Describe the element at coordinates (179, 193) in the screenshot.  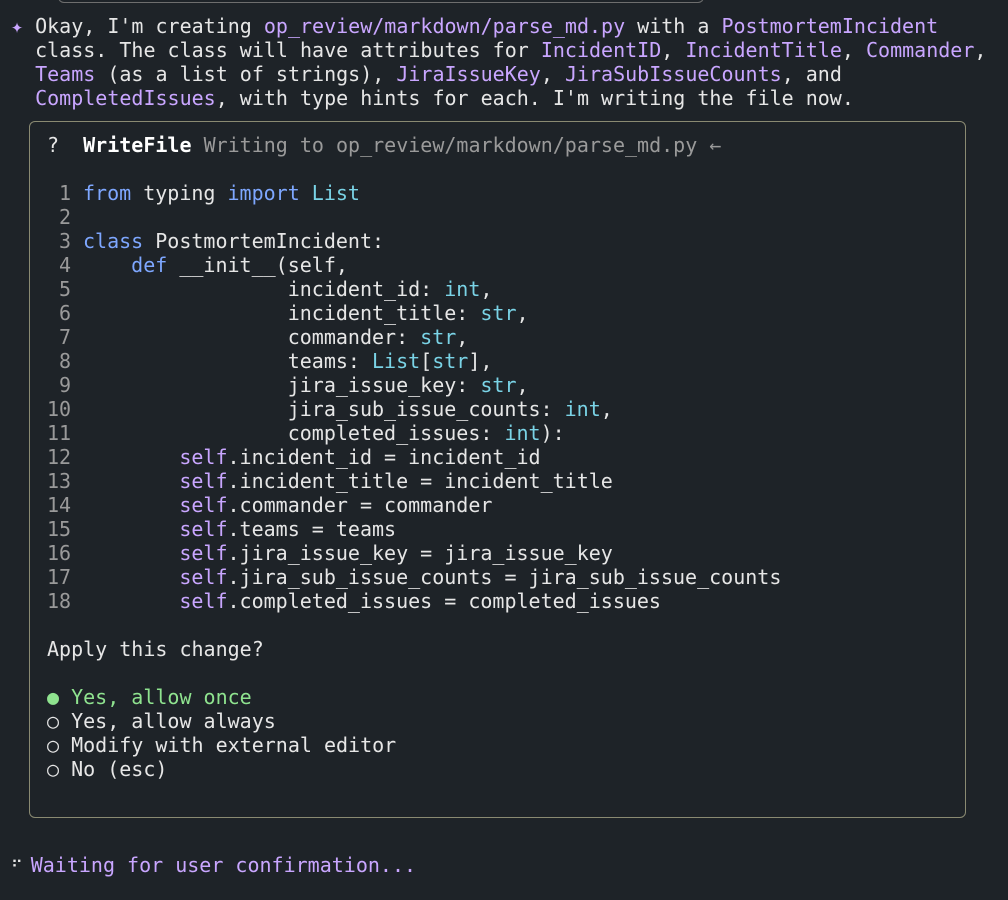
I see `code-token: typing` at that location.